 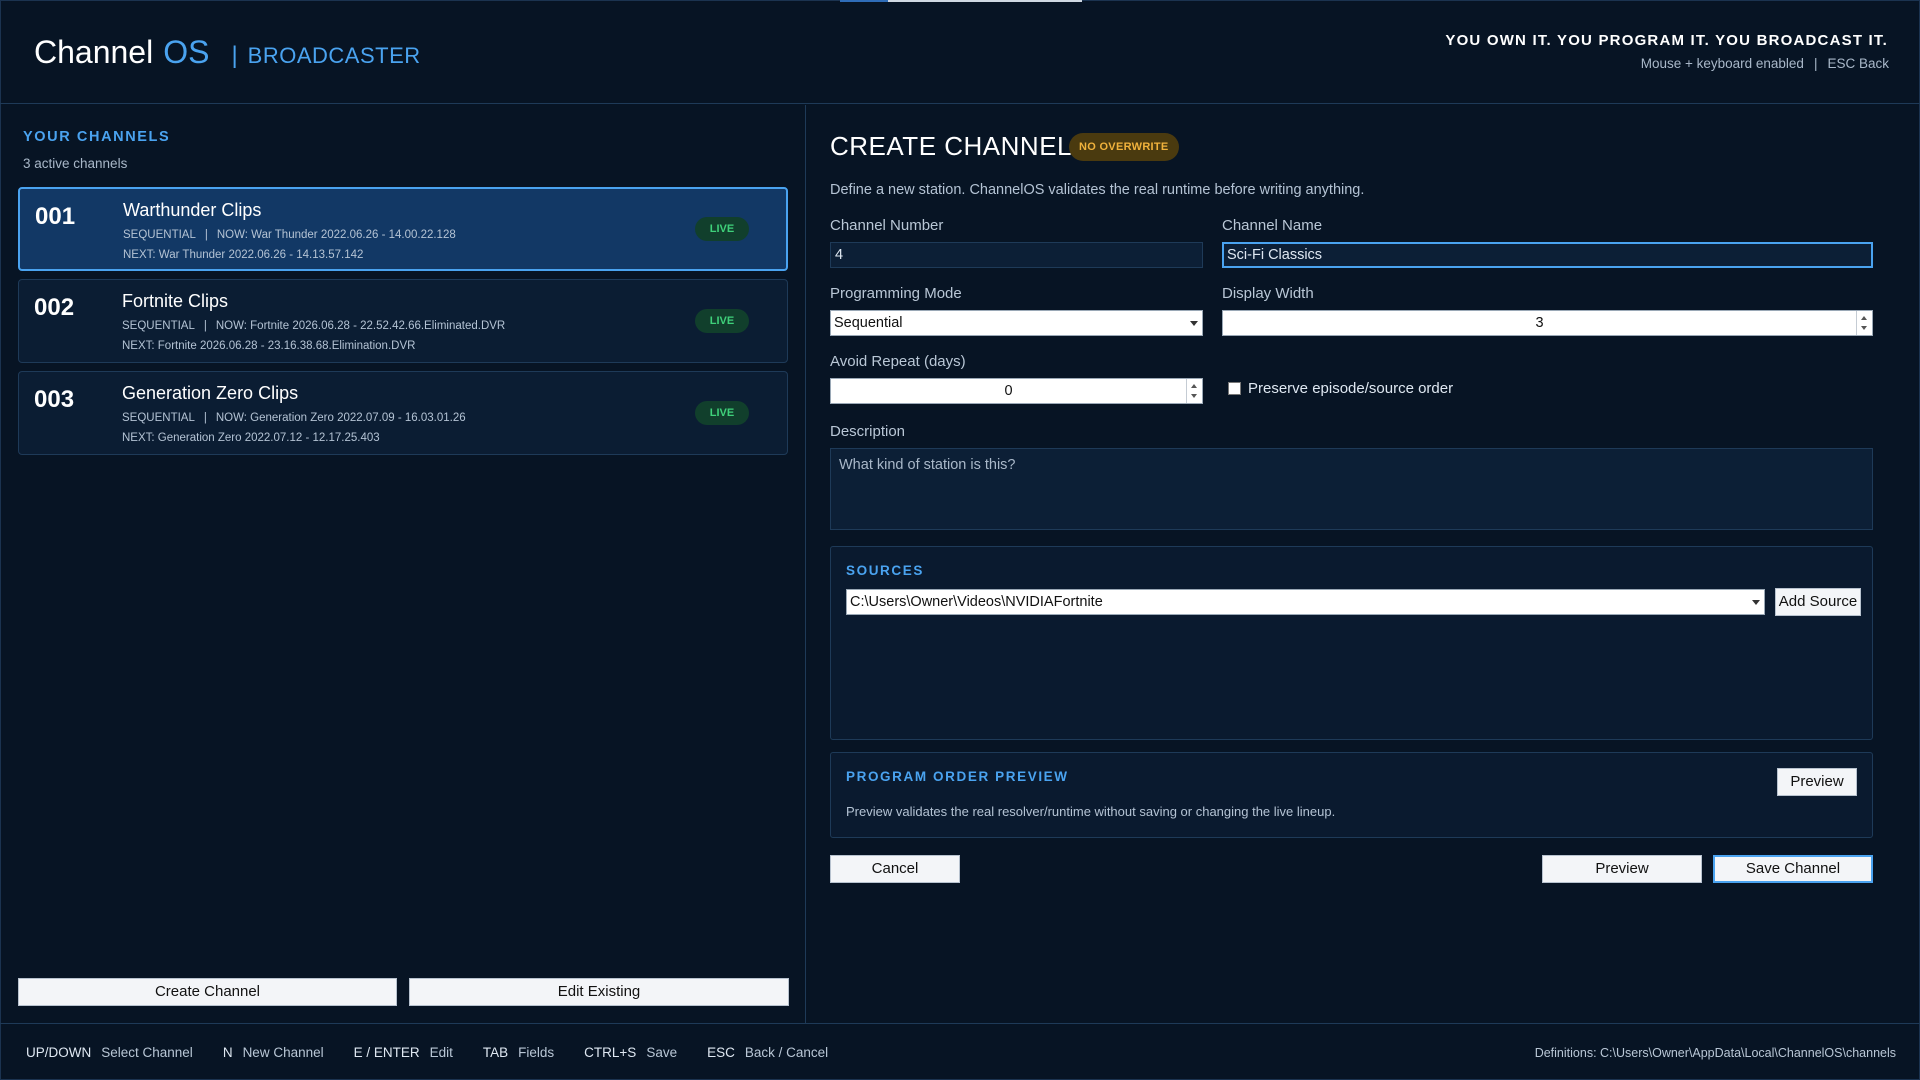 What do you see at coordinates (898, 361) in the screenshot?
I see `avoid-repeat-label: Avoid Repeat (days)` at bounding box center [898, 361].